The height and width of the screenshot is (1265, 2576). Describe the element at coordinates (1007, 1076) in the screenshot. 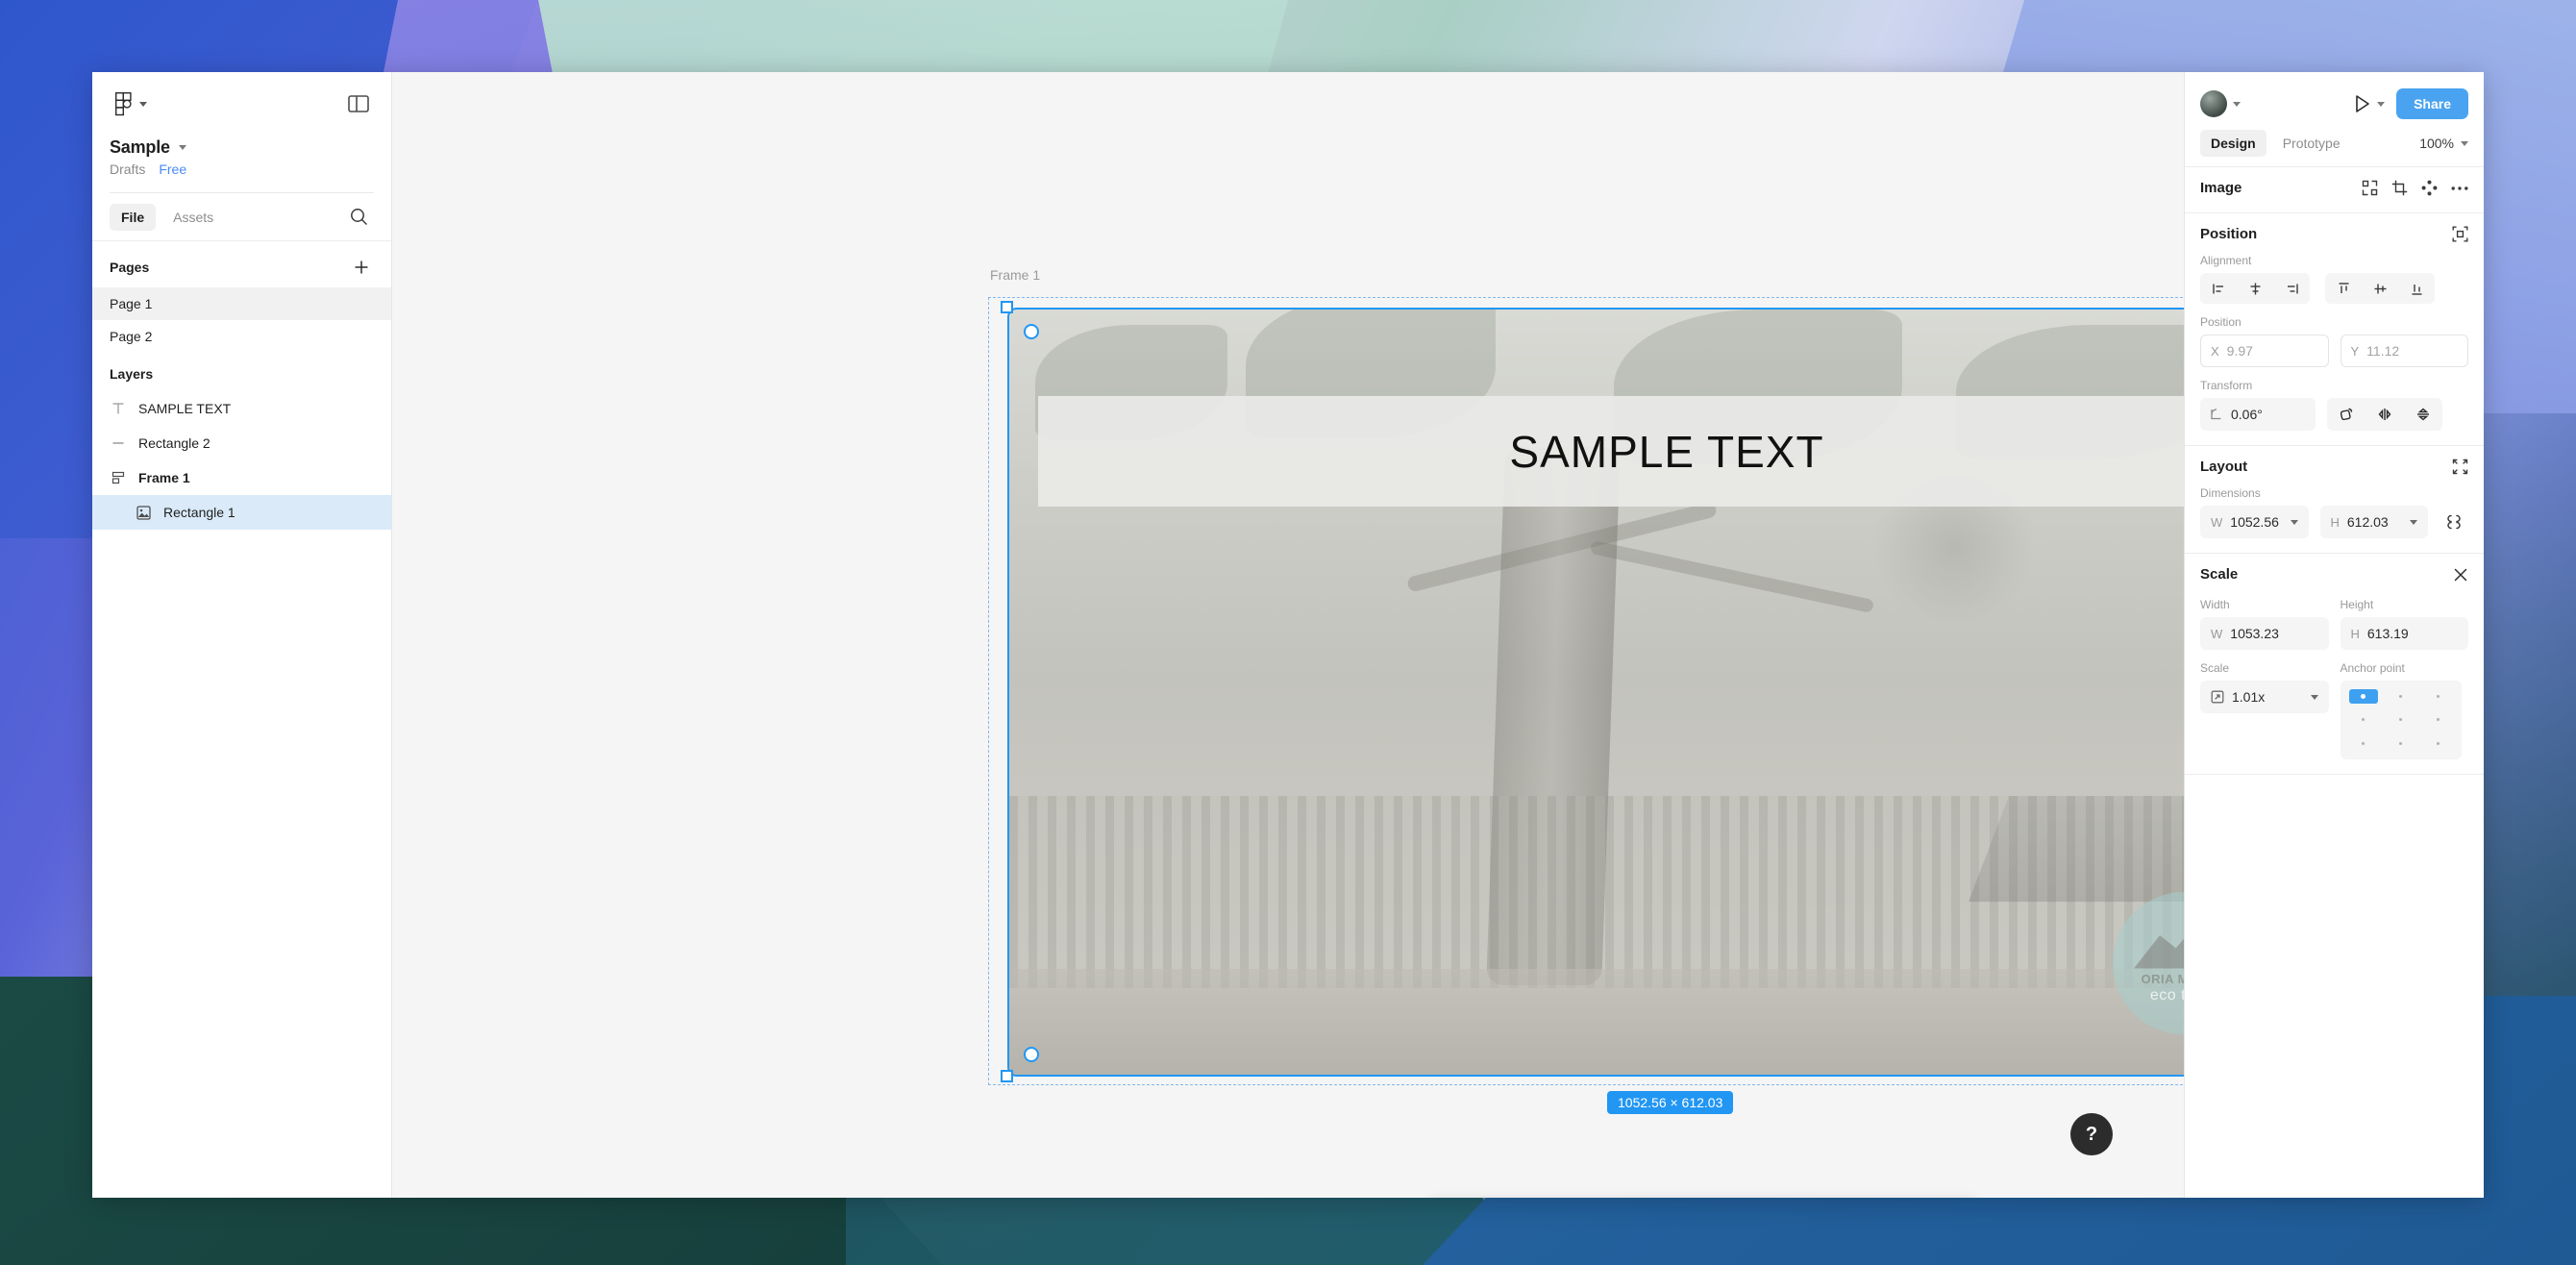

I see `resize-handle-bottom-left` at that location.